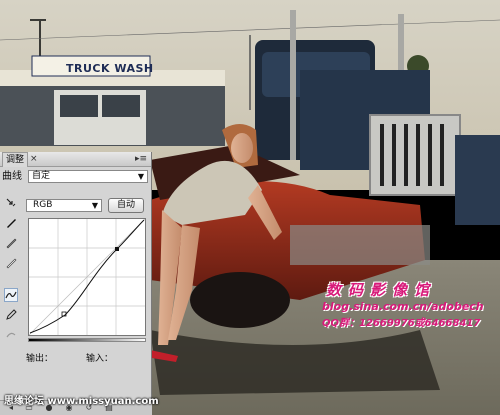 This screenshot has width=500, height=415. What do you see at coordinates (75, 159) in the screenshot?
I see `panel-tab-bar: 调整 × ▸≡` at bounding box center [75, 159].